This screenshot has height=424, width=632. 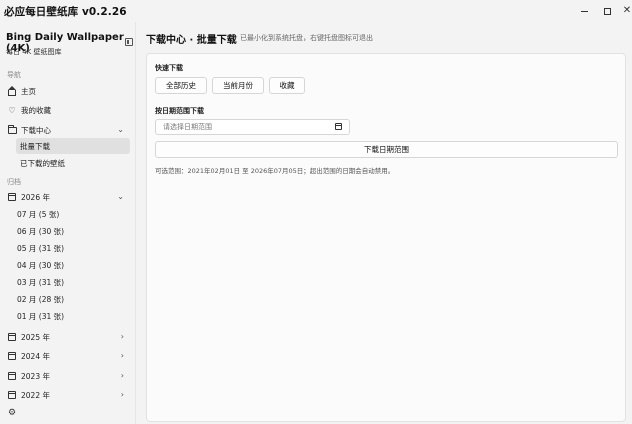 What do you see at coordinates (67, 337) in the screenshot?
I see `sidebar-item-year-2025: 2025 年 ›` at bounding box center [67, 337].